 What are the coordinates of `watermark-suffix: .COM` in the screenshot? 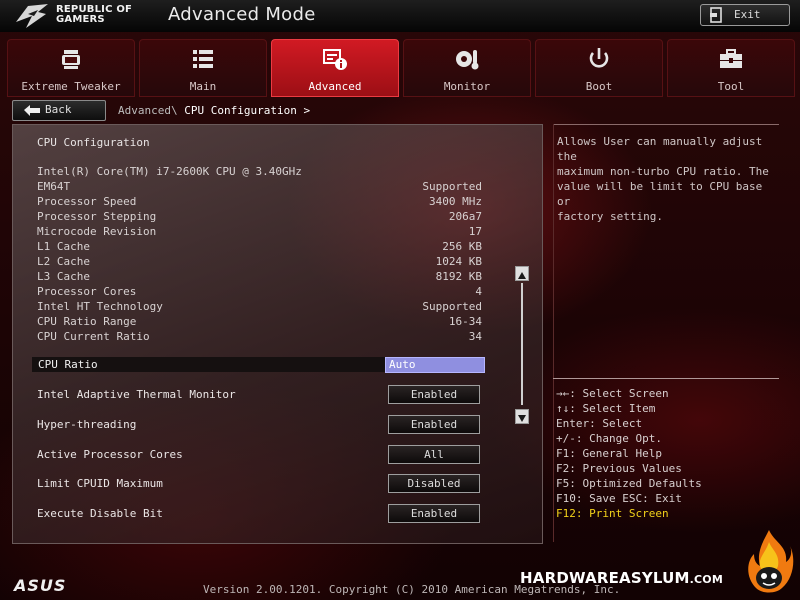 It's located at (706, 579).